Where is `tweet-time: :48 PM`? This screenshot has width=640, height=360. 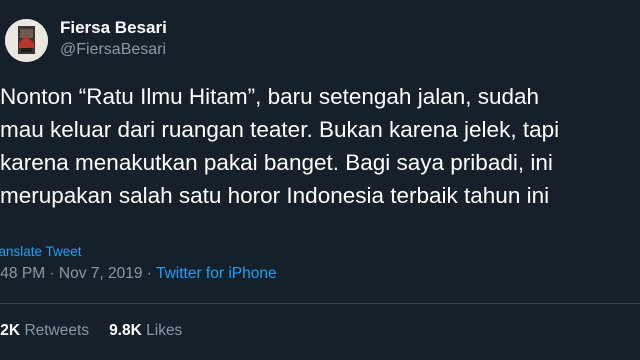
tweet-time: :48 PM is located at coordinates (22, 273).